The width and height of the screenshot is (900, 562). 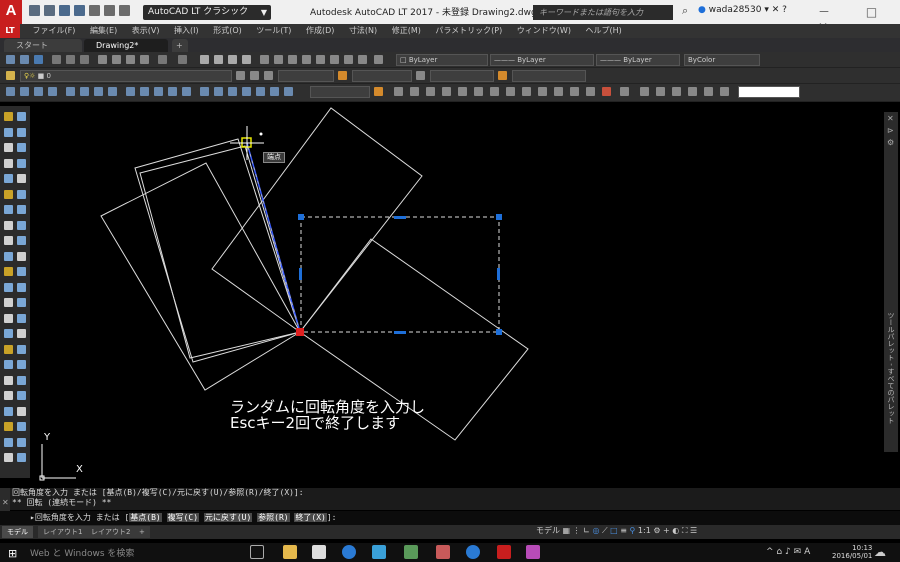 What do you see at coordinates (788, 552) in the screenshot?
I see `volume-icon: ♪` at bounding box center [788, 552].